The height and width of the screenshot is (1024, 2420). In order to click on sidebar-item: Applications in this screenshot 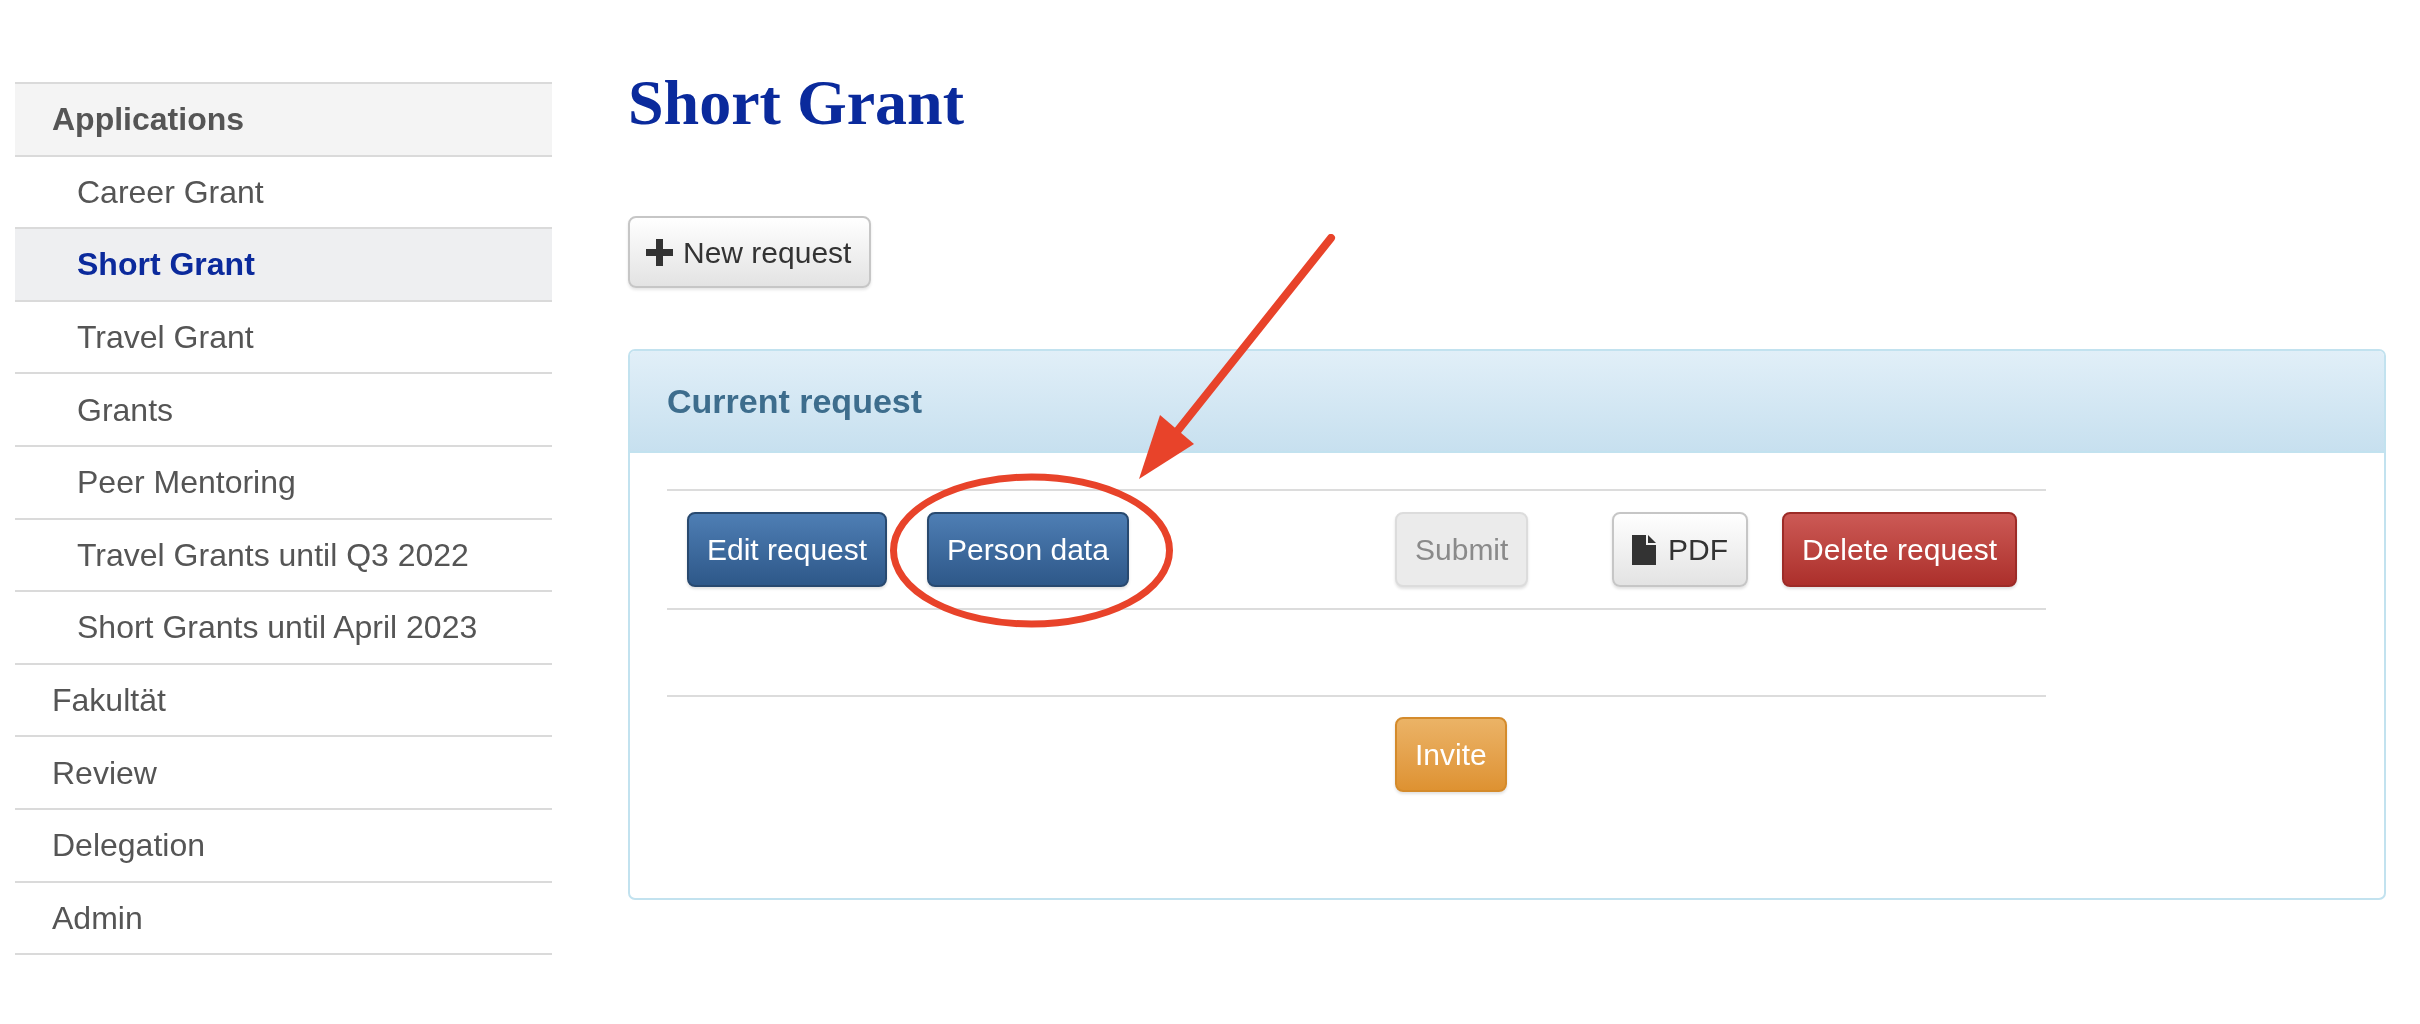, I will do `click(283, 119)`.